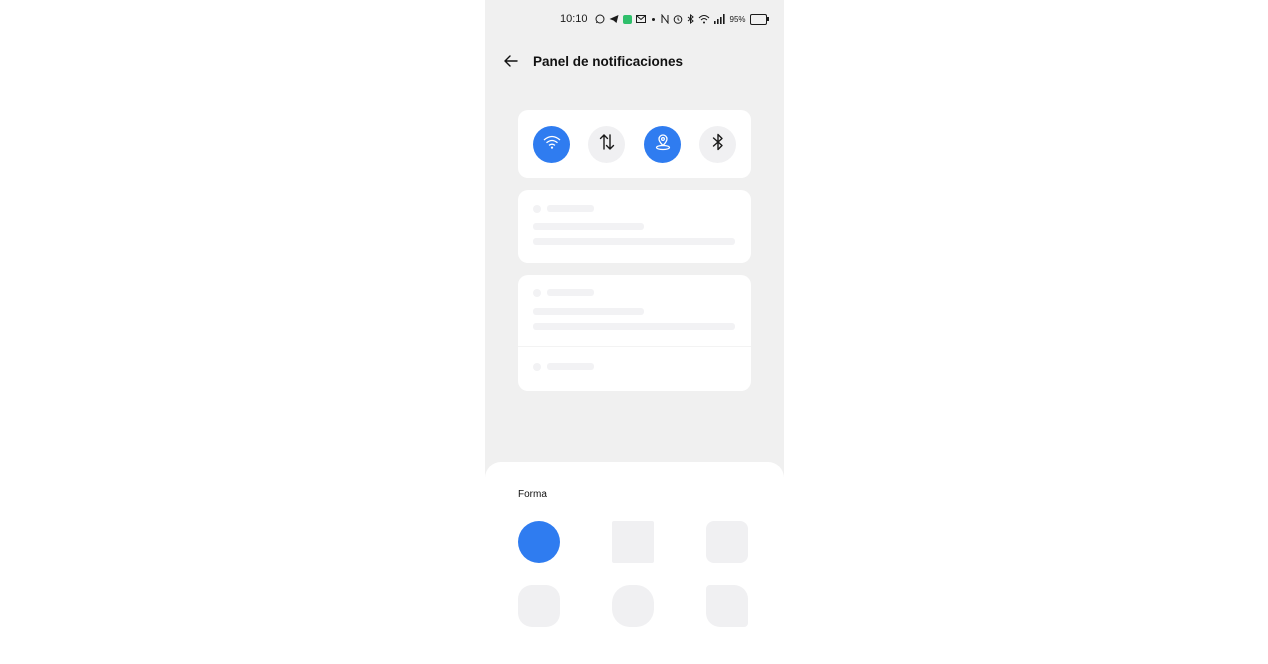  What do you see at coordinates (653, 19) in the screenshot?
I see `dot-icon` at bounding box center [653, 19].